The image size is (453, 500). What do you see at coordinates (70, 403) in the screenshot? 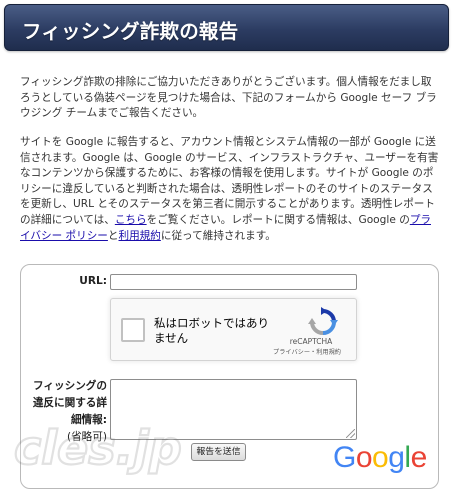
I see `details-label-text: フィッシングの違反に関する詳細情報:` at bounding box center [70, 403].